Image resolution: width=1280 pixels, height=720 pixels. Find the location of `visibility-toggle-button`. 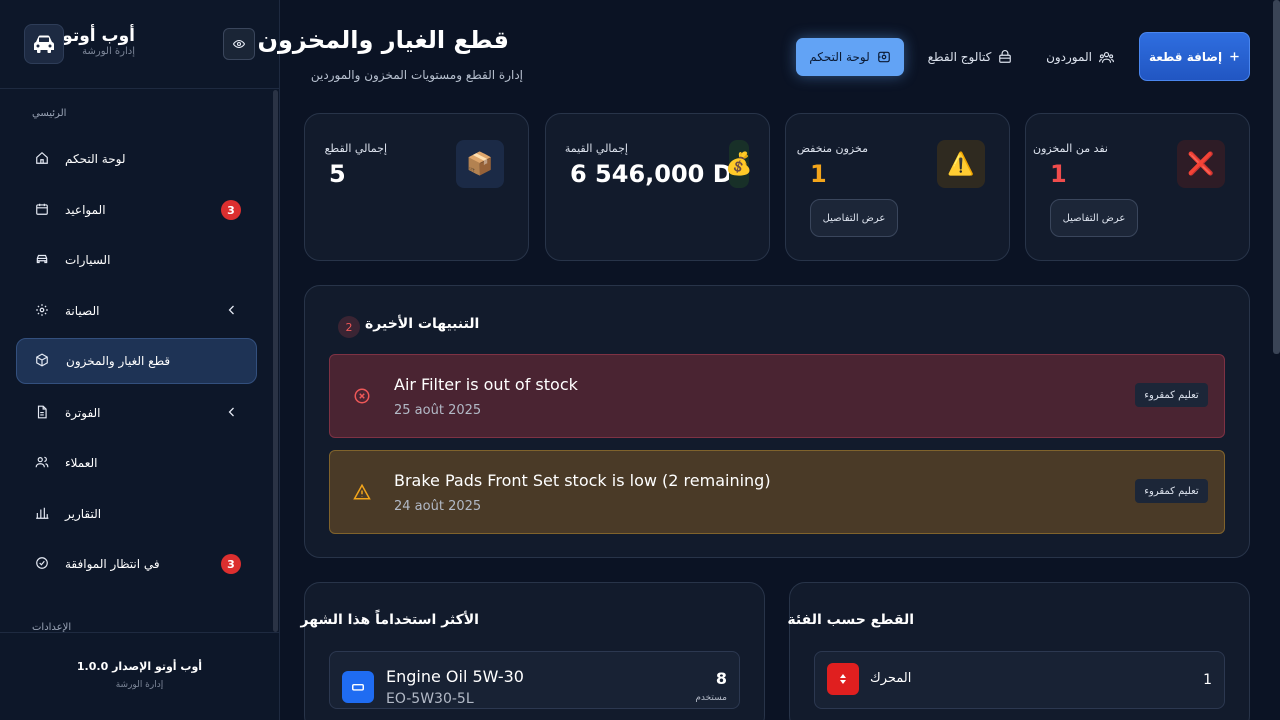

visibility-toggle-button is located at coordinates (239, 44).